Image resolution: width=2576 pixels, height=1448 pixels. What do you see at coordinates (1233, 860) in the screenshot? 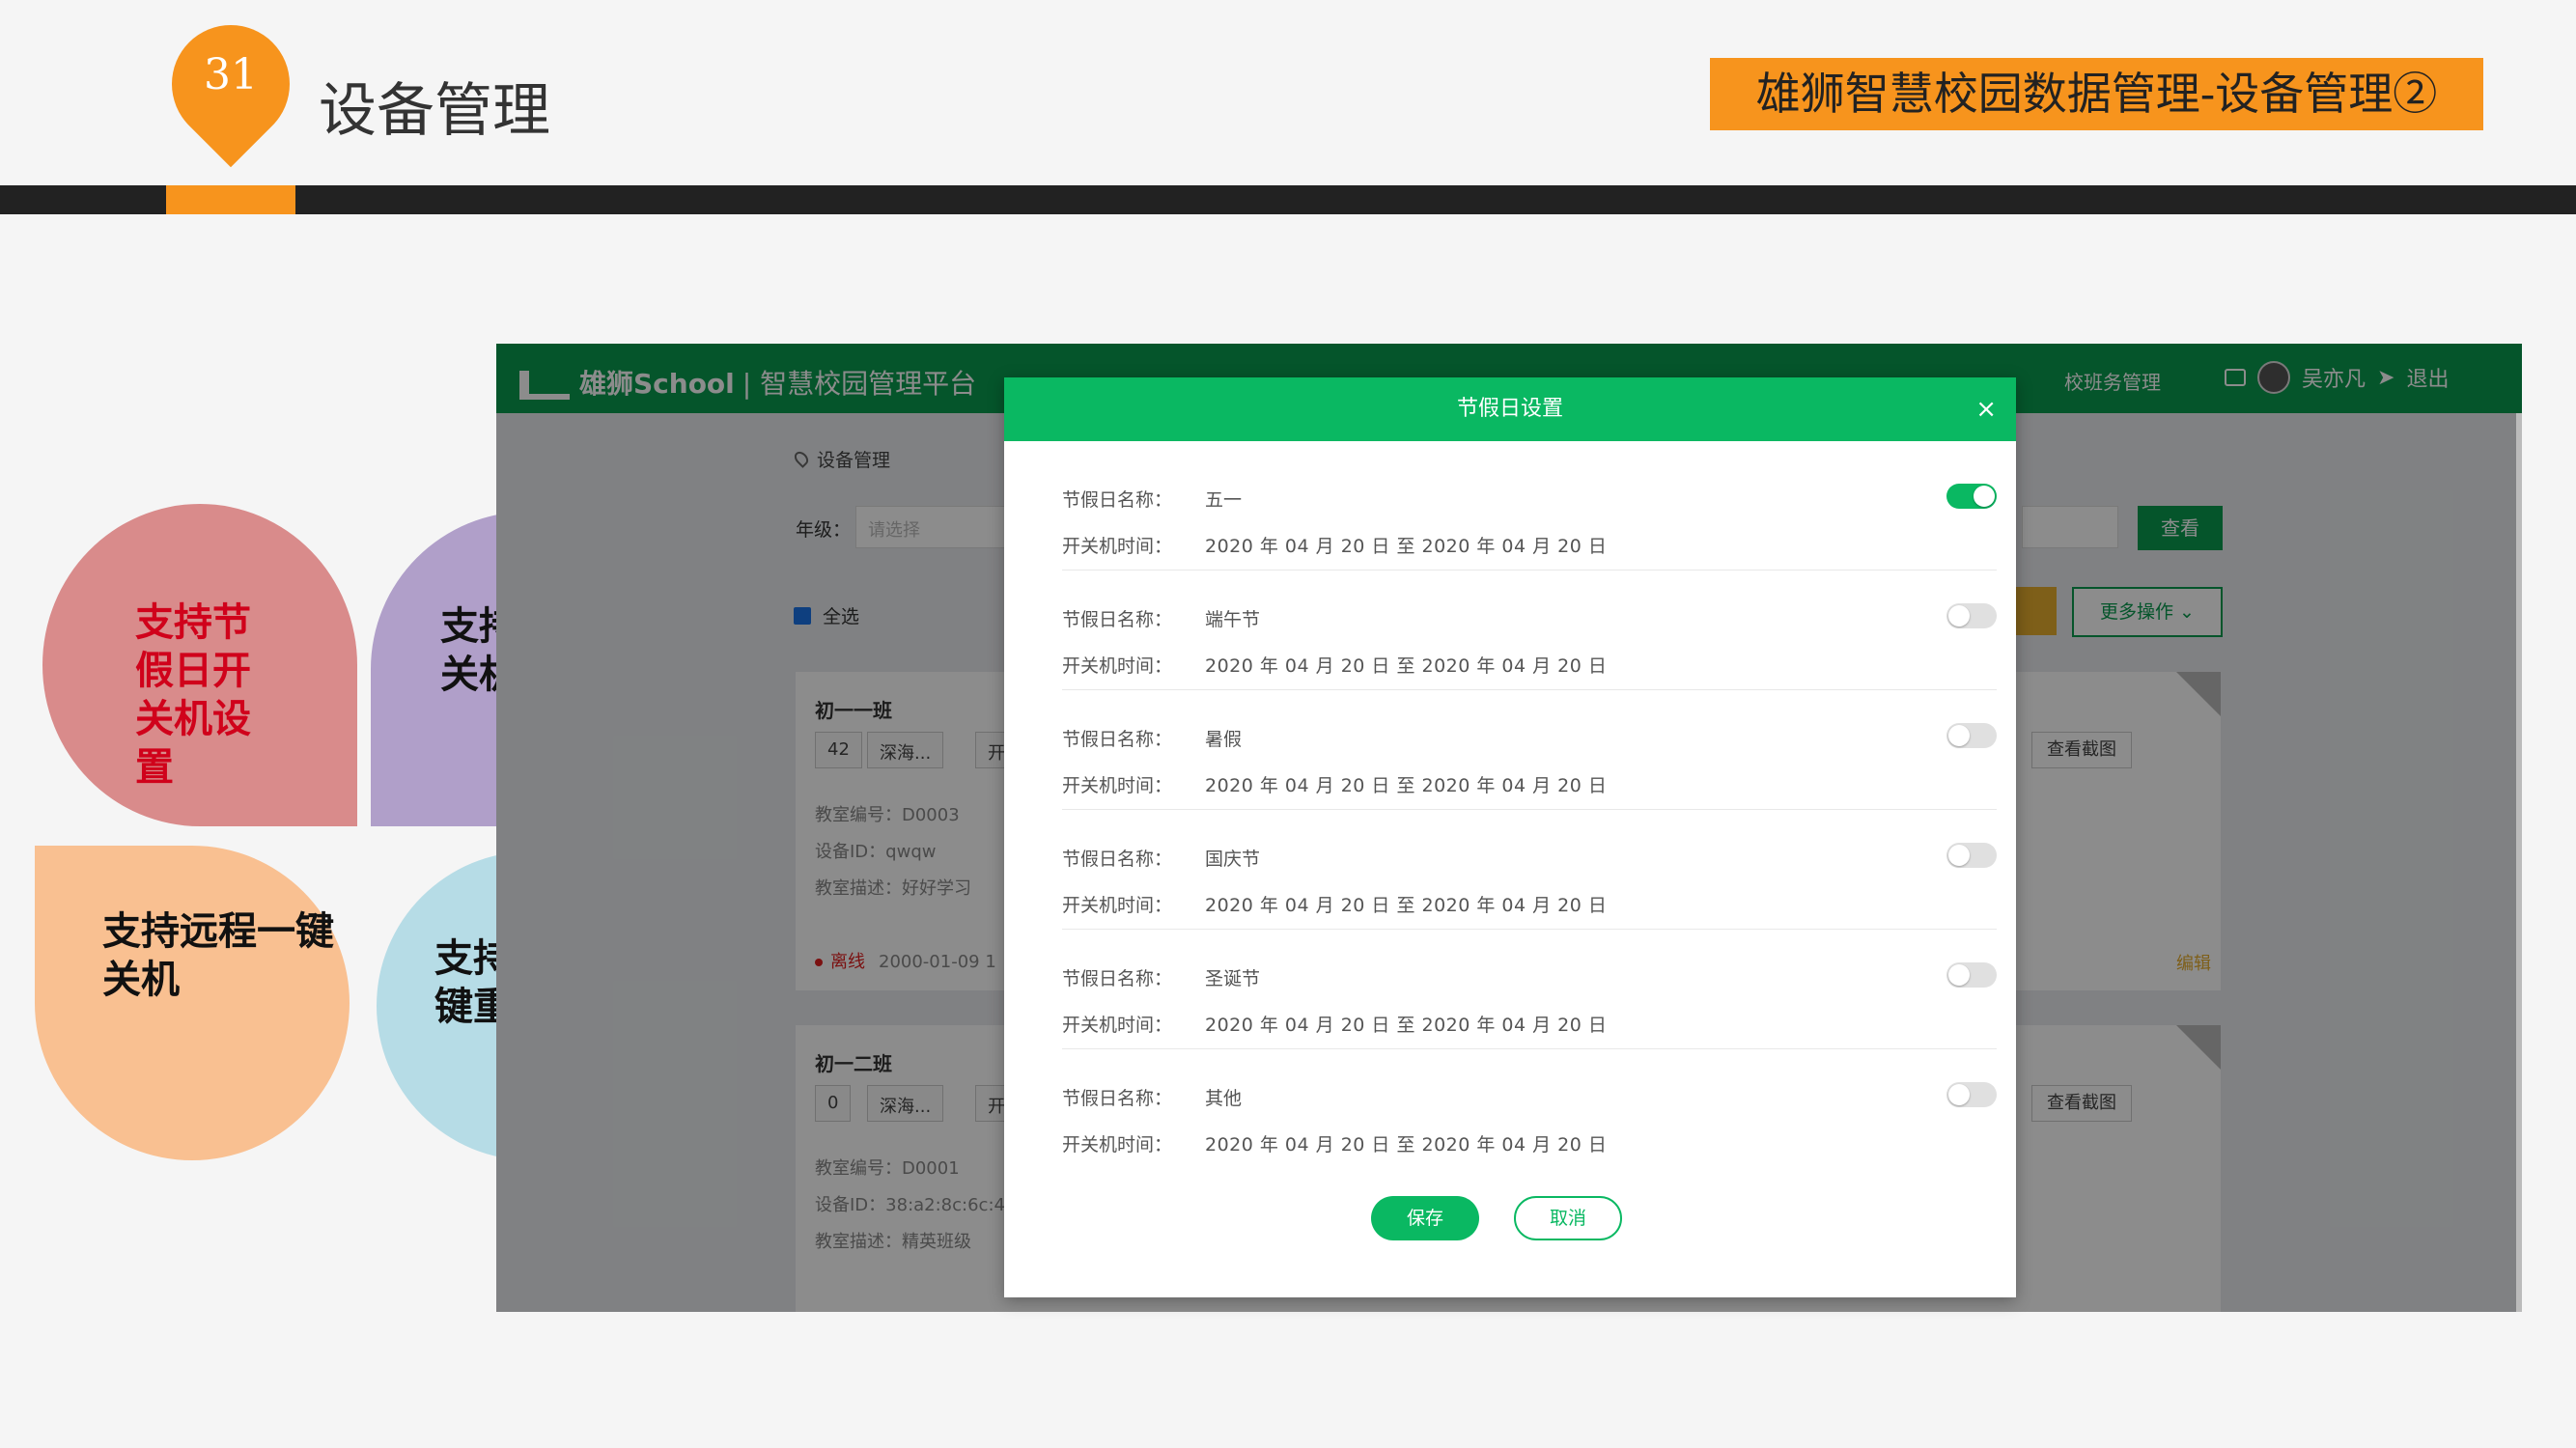
I see `holiday-name: 国庆节` at bounding box center [1233, 860].